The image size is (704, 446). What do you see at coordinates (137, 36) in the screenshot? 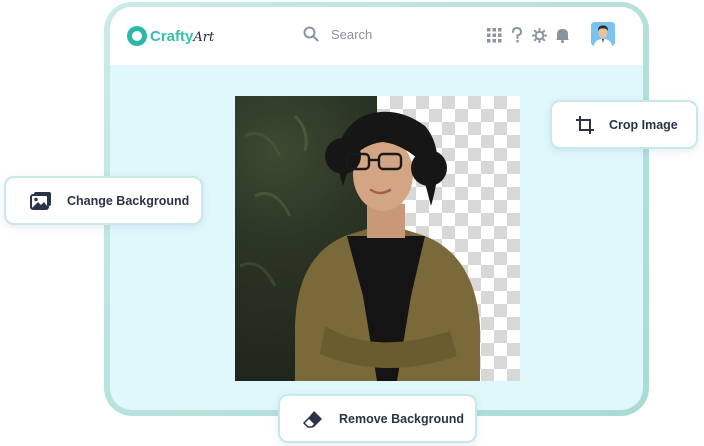
I see `logo-mark-icon` at bounding box center [137, 36].